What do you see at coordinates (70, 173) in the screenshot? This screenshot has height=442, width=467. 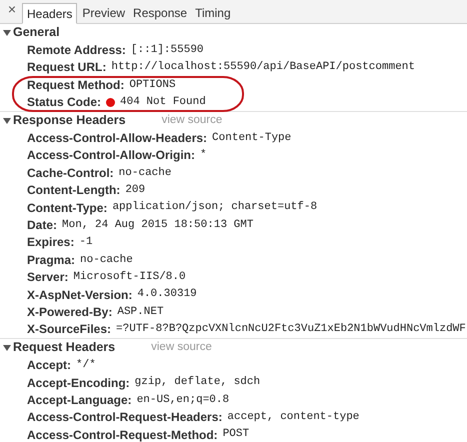 I see `header-name: Cache-Control:` at bounding box center [70, 173].